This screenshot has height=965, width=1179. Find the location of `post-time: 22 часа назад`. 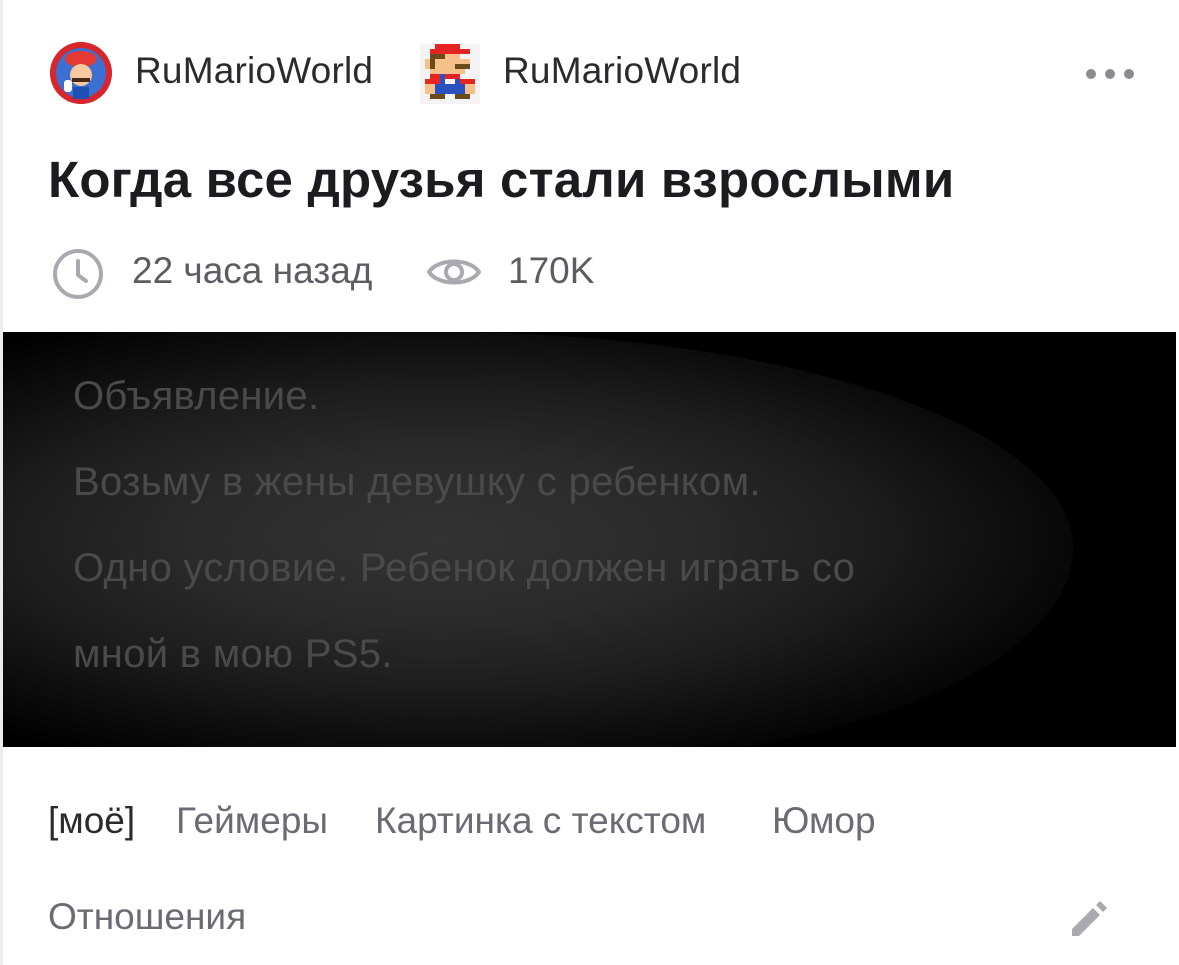

post-time: 22 часа назад is located at coordinates (252, 270).